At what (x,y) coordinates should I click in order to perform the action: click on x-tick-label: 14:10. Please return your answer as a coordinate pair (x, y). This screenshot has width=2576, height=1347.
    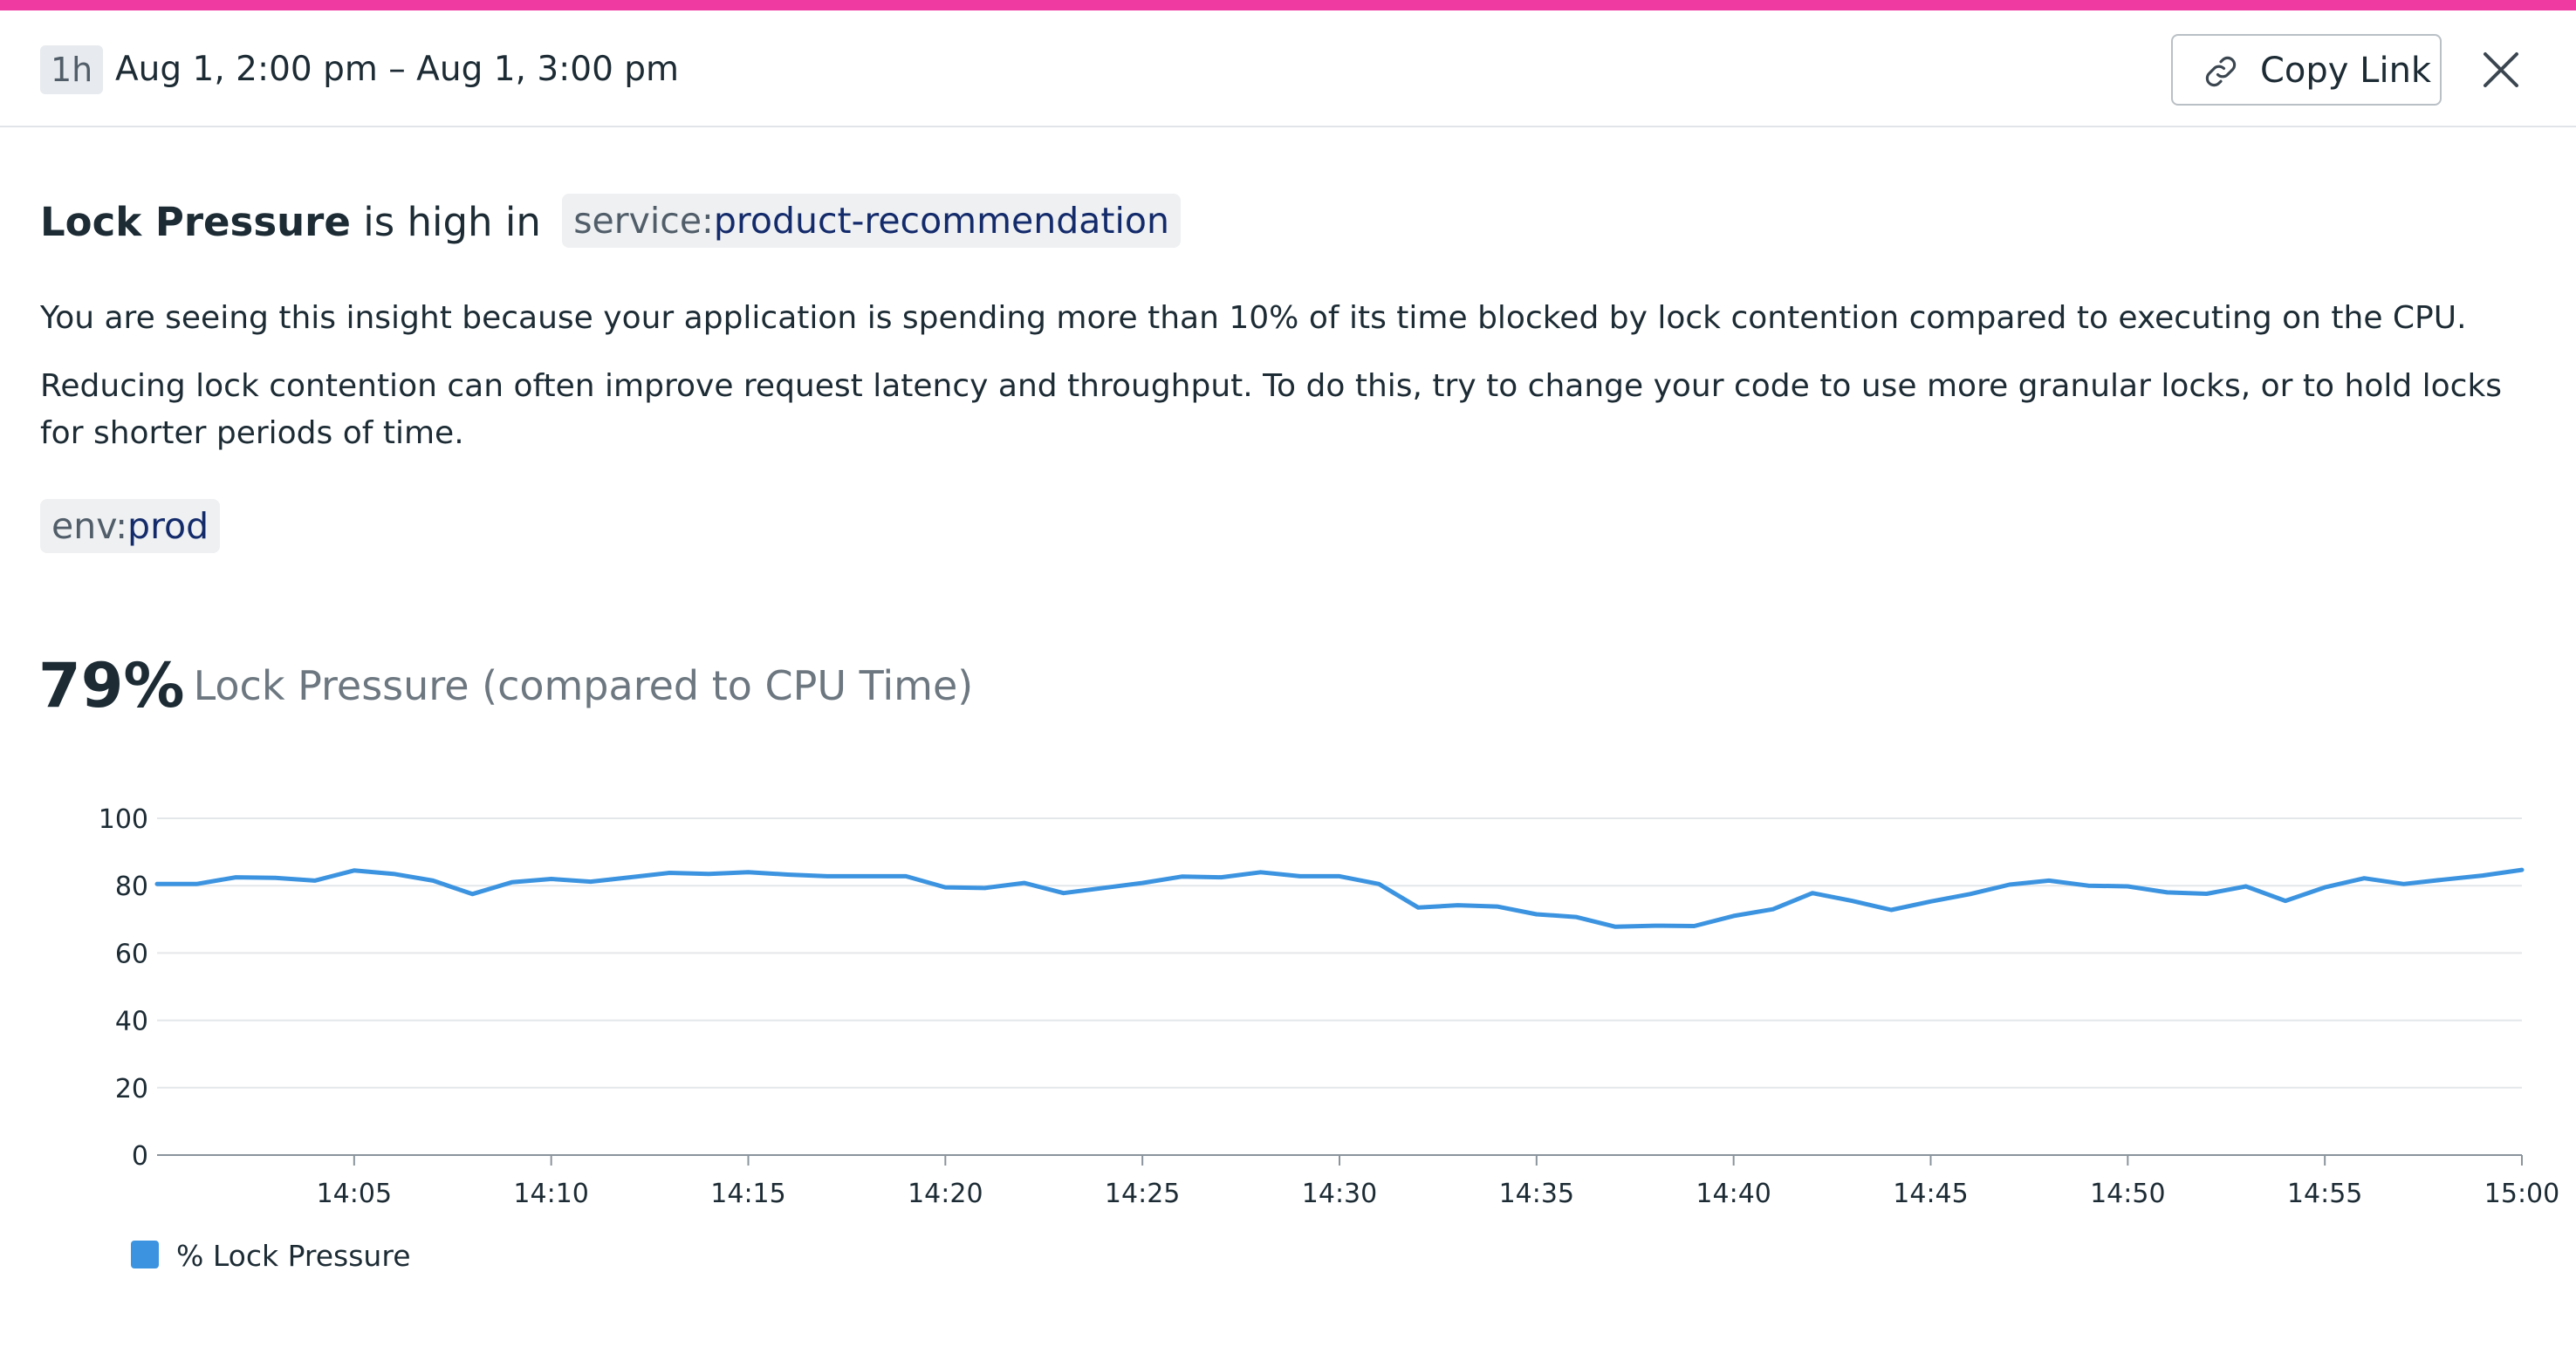
    Looking at the image, I should click on (550, 1194).